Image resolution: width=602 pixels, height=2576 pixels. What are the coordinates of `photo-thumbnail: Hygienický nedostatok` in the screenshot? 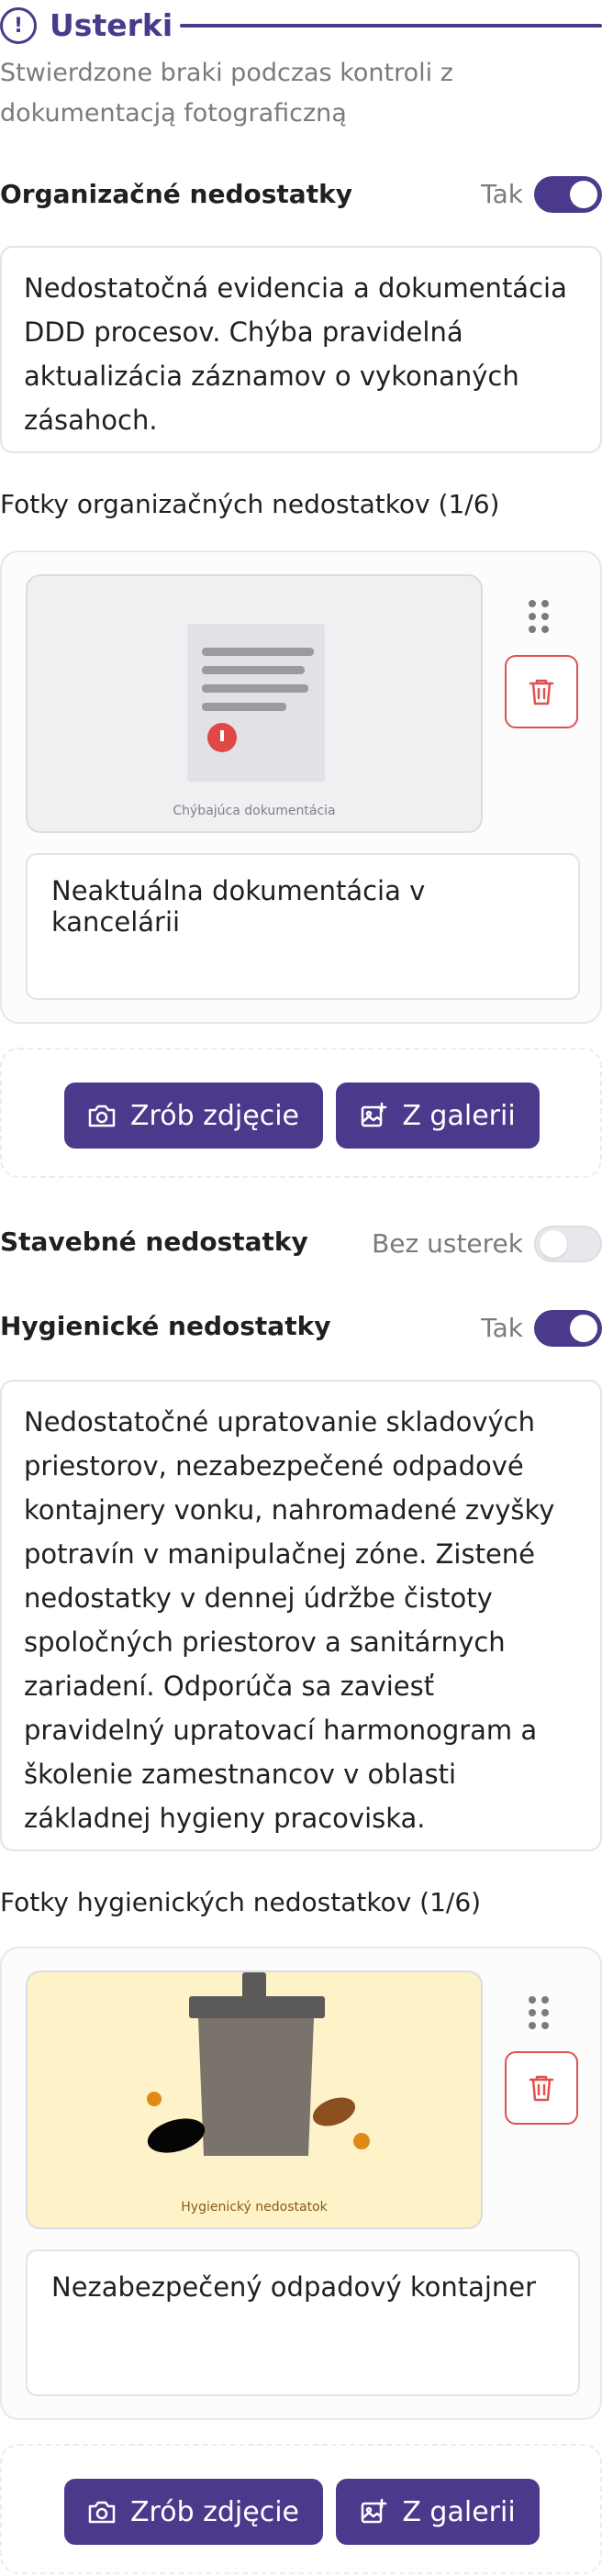 It's located at (254, 2100).